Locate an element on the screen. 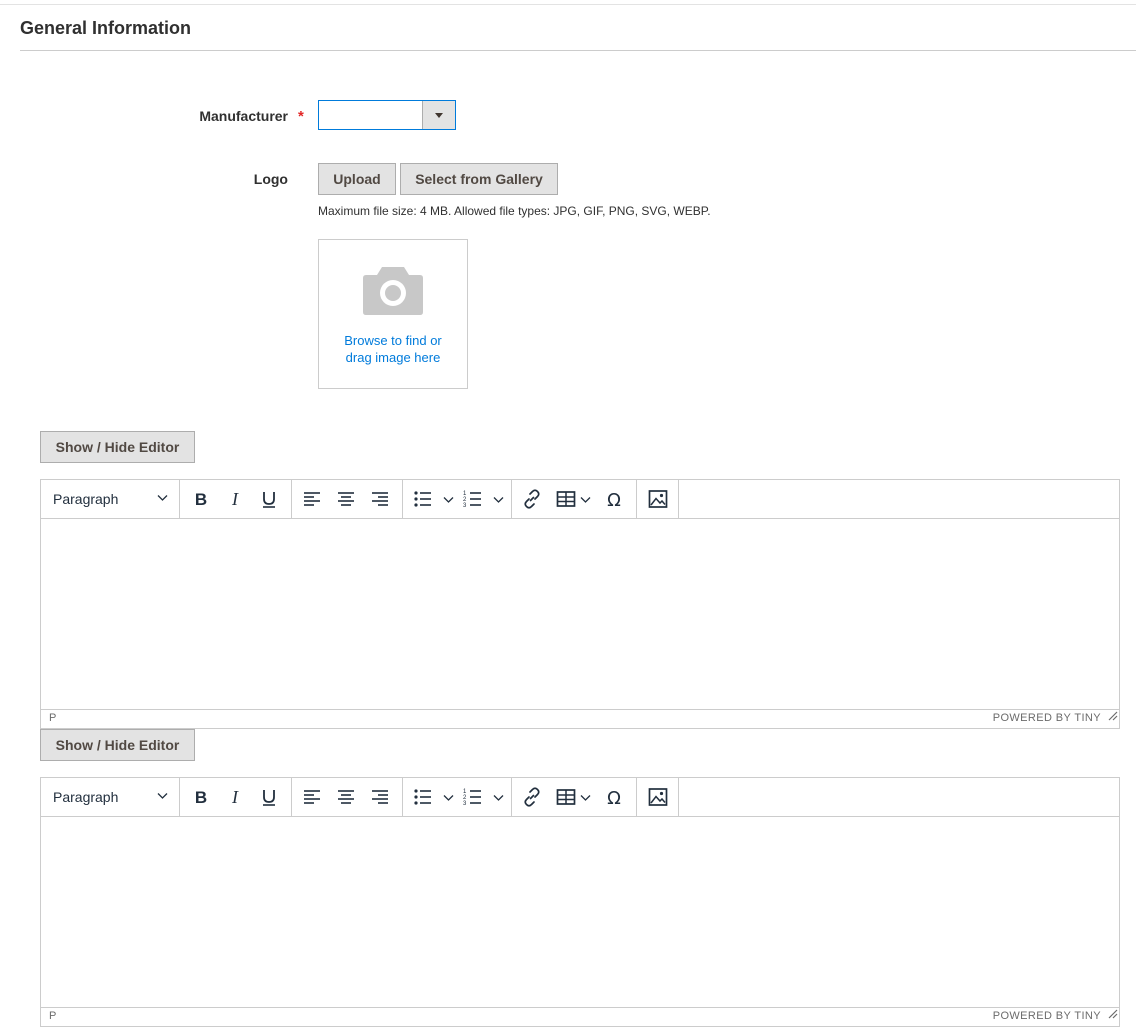 The image size is (1136, 1035). upload-button: Upload is located at coordinates (357, 179).